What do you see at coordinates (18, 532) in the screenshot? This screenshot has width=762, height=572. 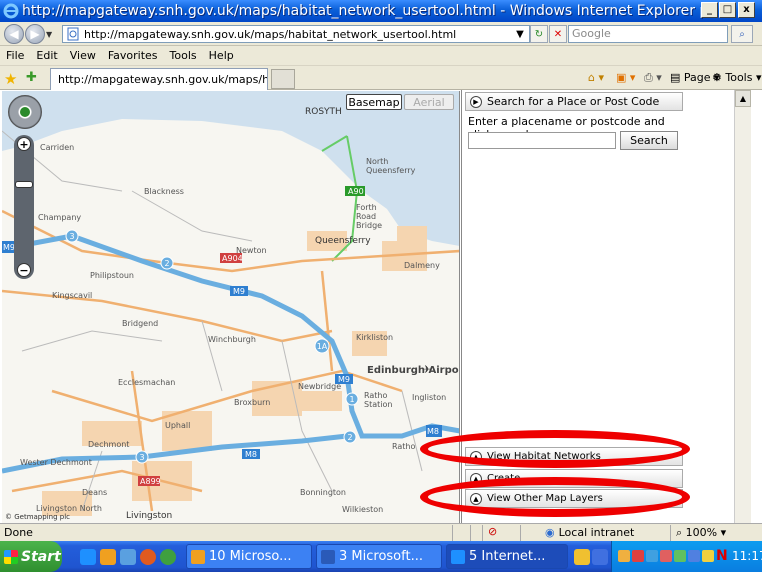 I see `status-text: Done` at bounding box center [18, 532].